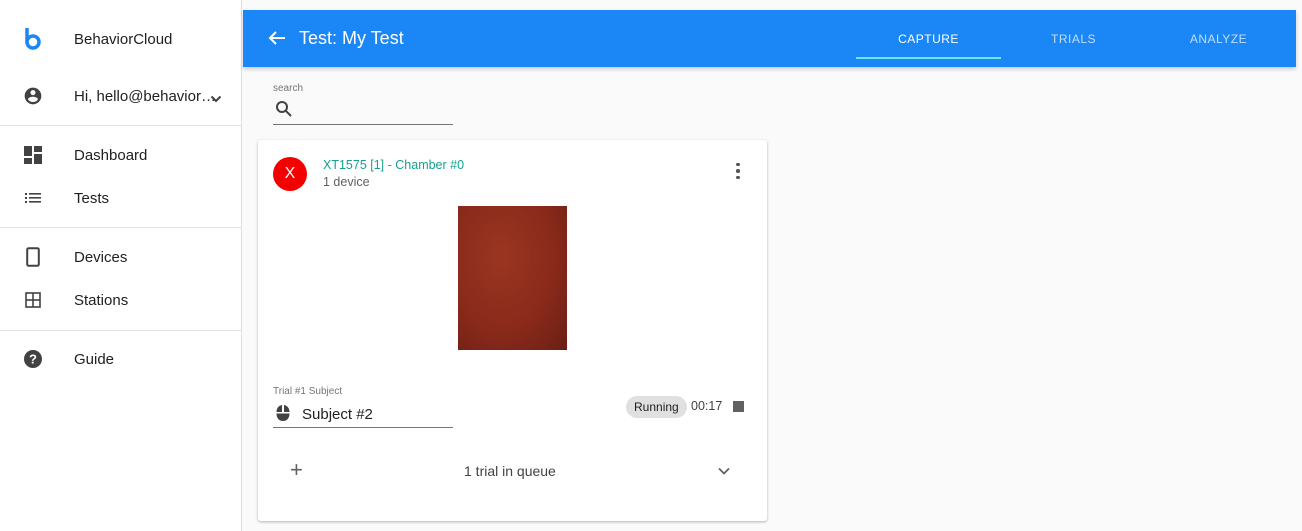  What do you see at coordinates (512, 278) in the screenshot?
I see `camera-preview` at bounding box center [512, 278].